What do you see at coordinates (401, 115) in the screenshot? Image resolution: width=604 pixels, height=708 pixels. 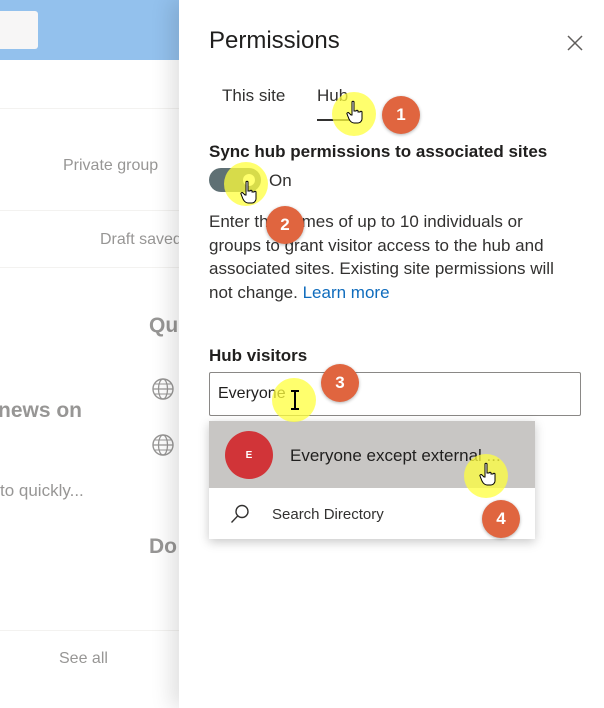 I see `step-badge-1: 1` at bounding box center [401, 115].